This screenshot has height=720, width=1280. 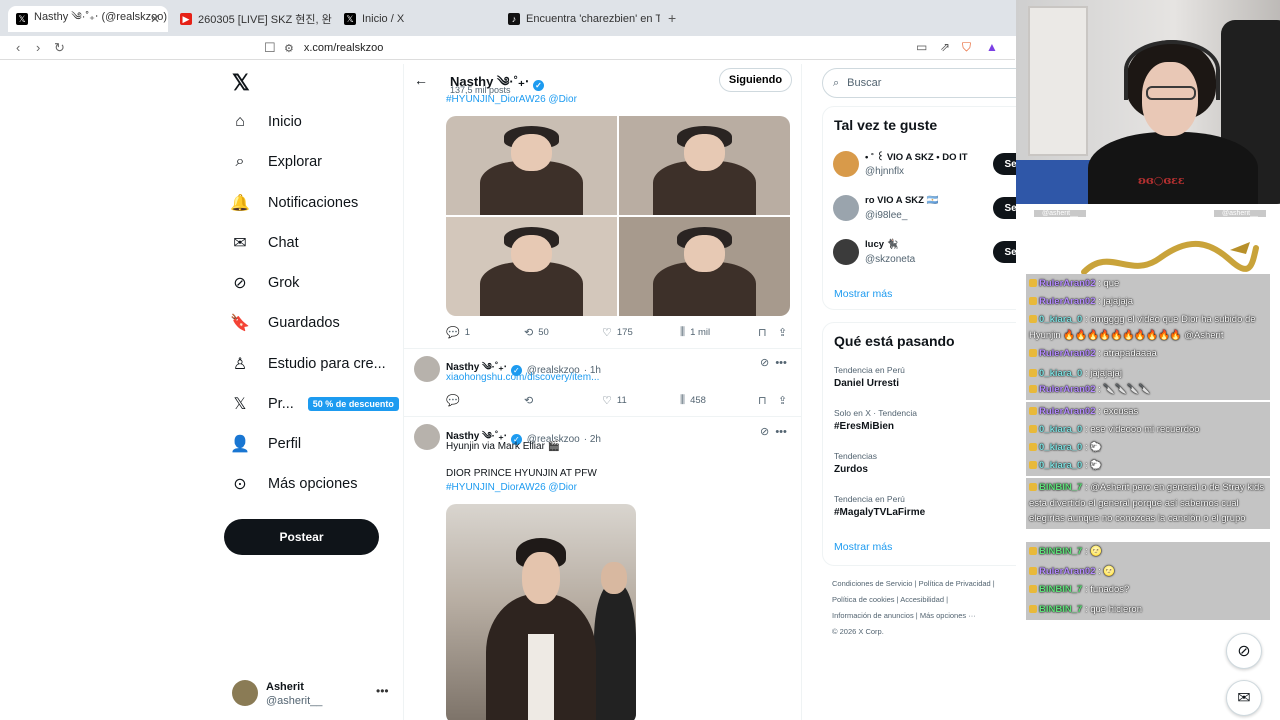 I want to click on trend-item: Tendencia en Perú #MagalyTVLaFirme, so click(x=924, y=506).